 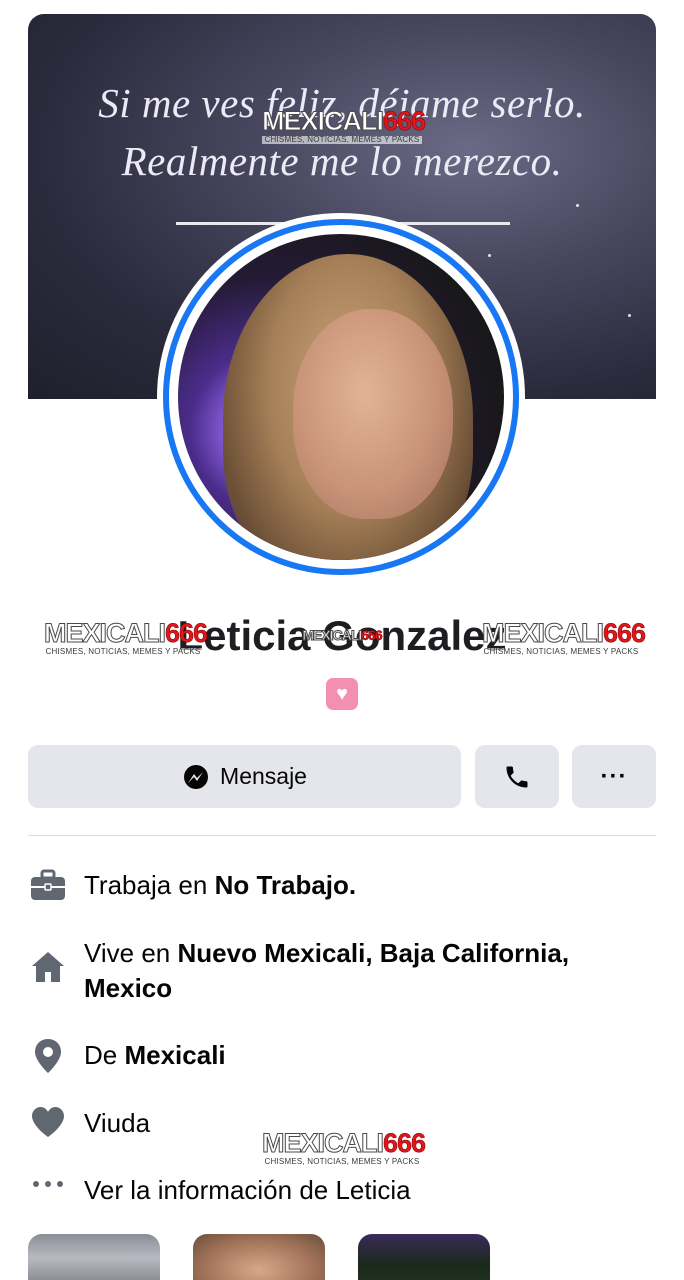 I want to click on info-row-see-more: Ver la información de Leticia, so click(x=342, y=1196).